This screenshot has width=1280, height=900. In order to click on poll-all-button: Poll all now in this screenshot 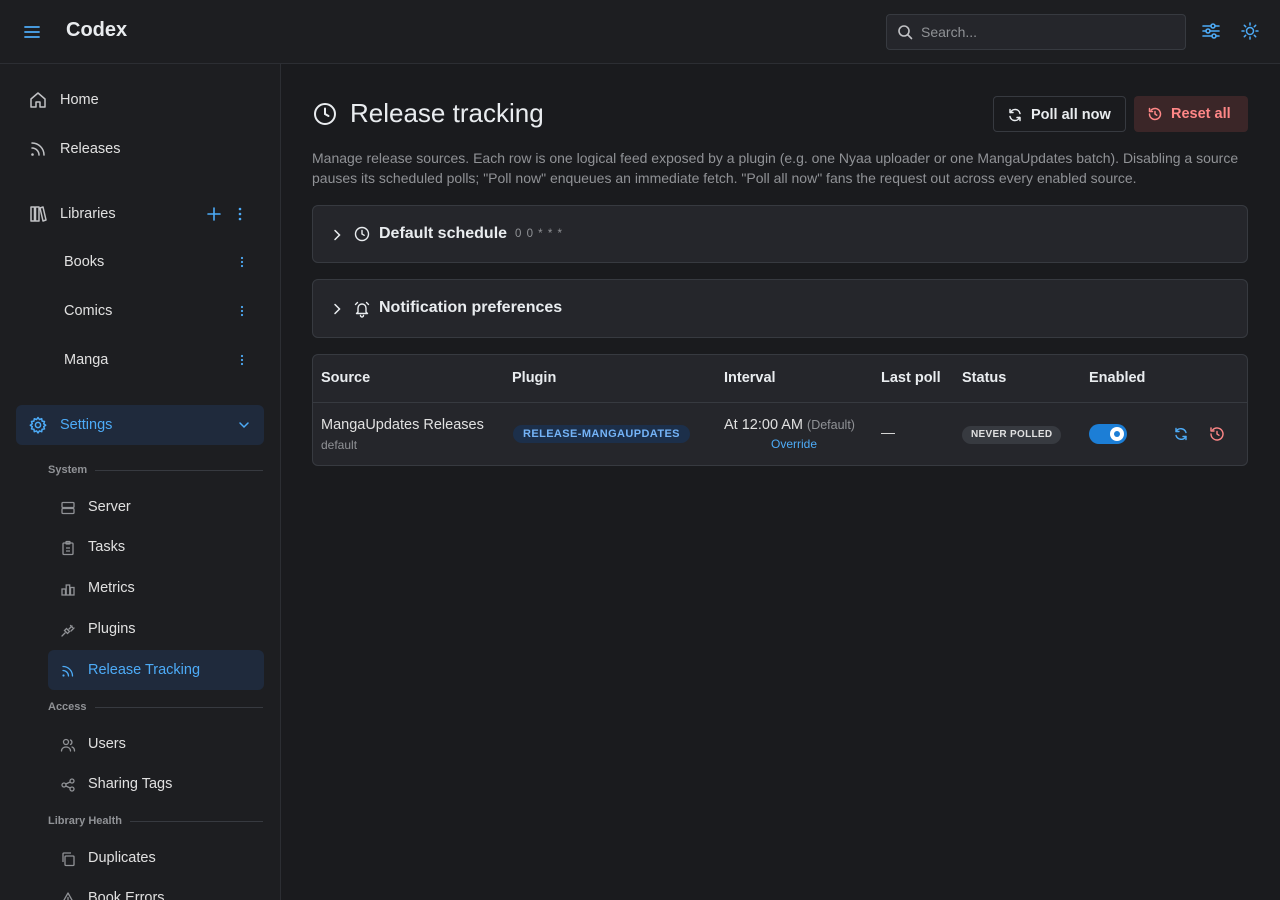, I will do `click(1059, 114)`.